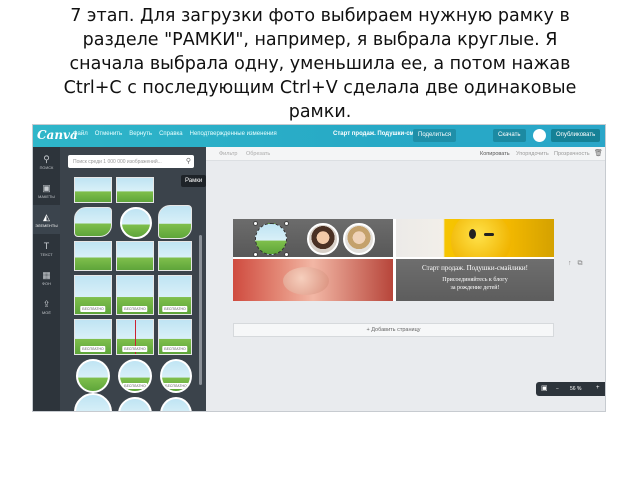 The height and width of the screenshot is (480, 640). Describe the element at coordinates (46, 167) in the screenshot. I see `rail-item-label: ПОИСК` at that location.